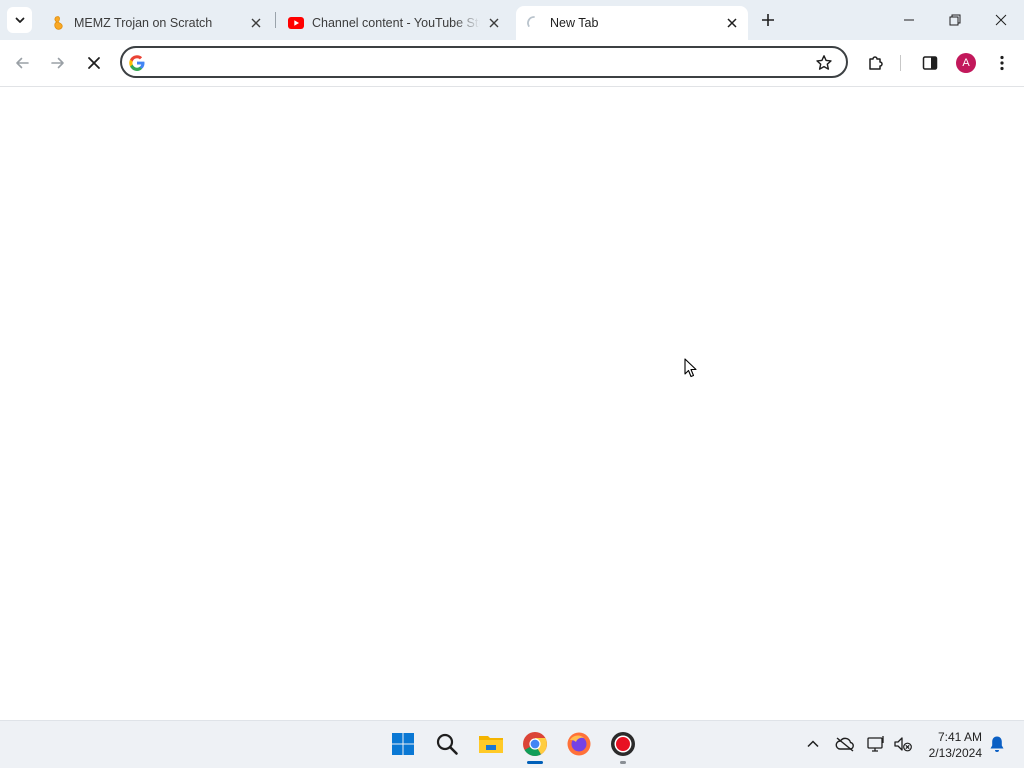 This screenshot has height=768, width=1024. I want to click on menu-button, so click(1002, 63).